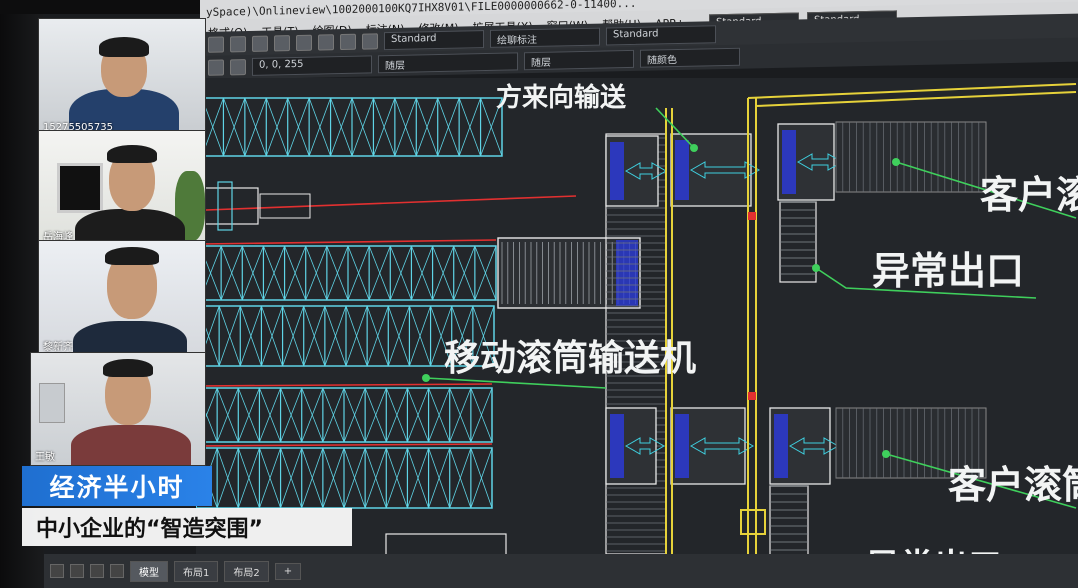  What do you see at coordinates (57, 571) in the screenshot?
I see `first-layout-icon` at bounding box center [57, 571].